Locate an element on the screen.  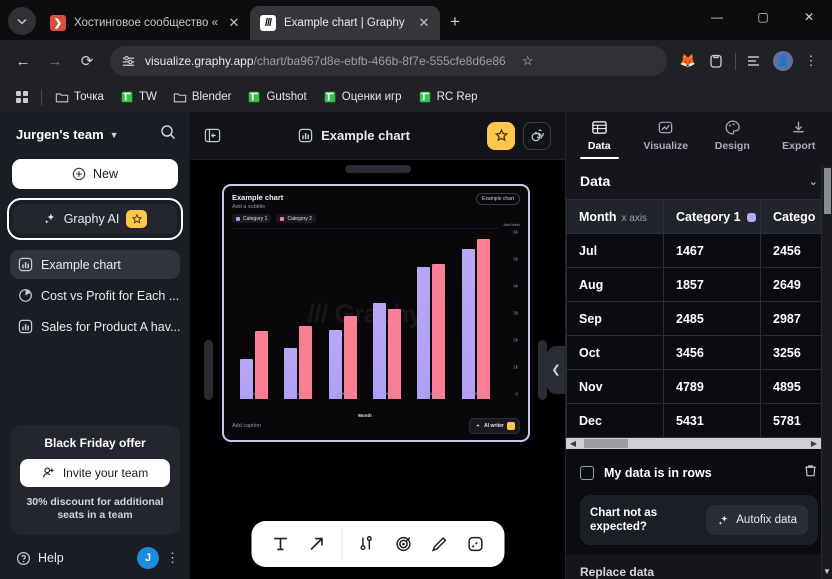
tab-visualize: Visualize is located at coordinates (666, 135).